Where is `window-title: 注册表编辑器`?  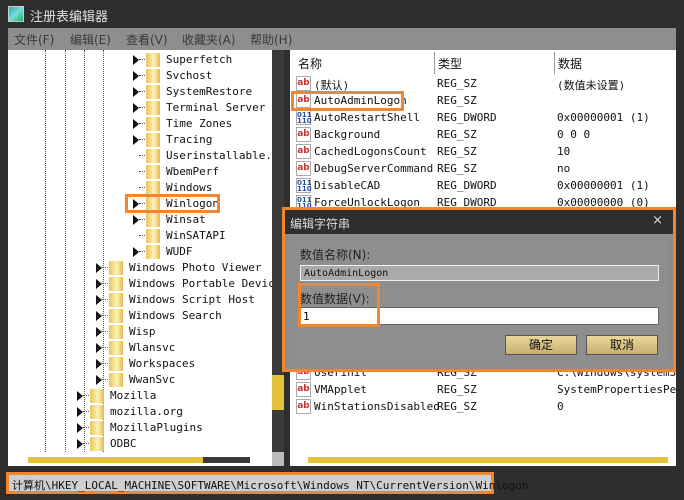 window-title: 注册表编辑器 is located at coordinates (69, 17).